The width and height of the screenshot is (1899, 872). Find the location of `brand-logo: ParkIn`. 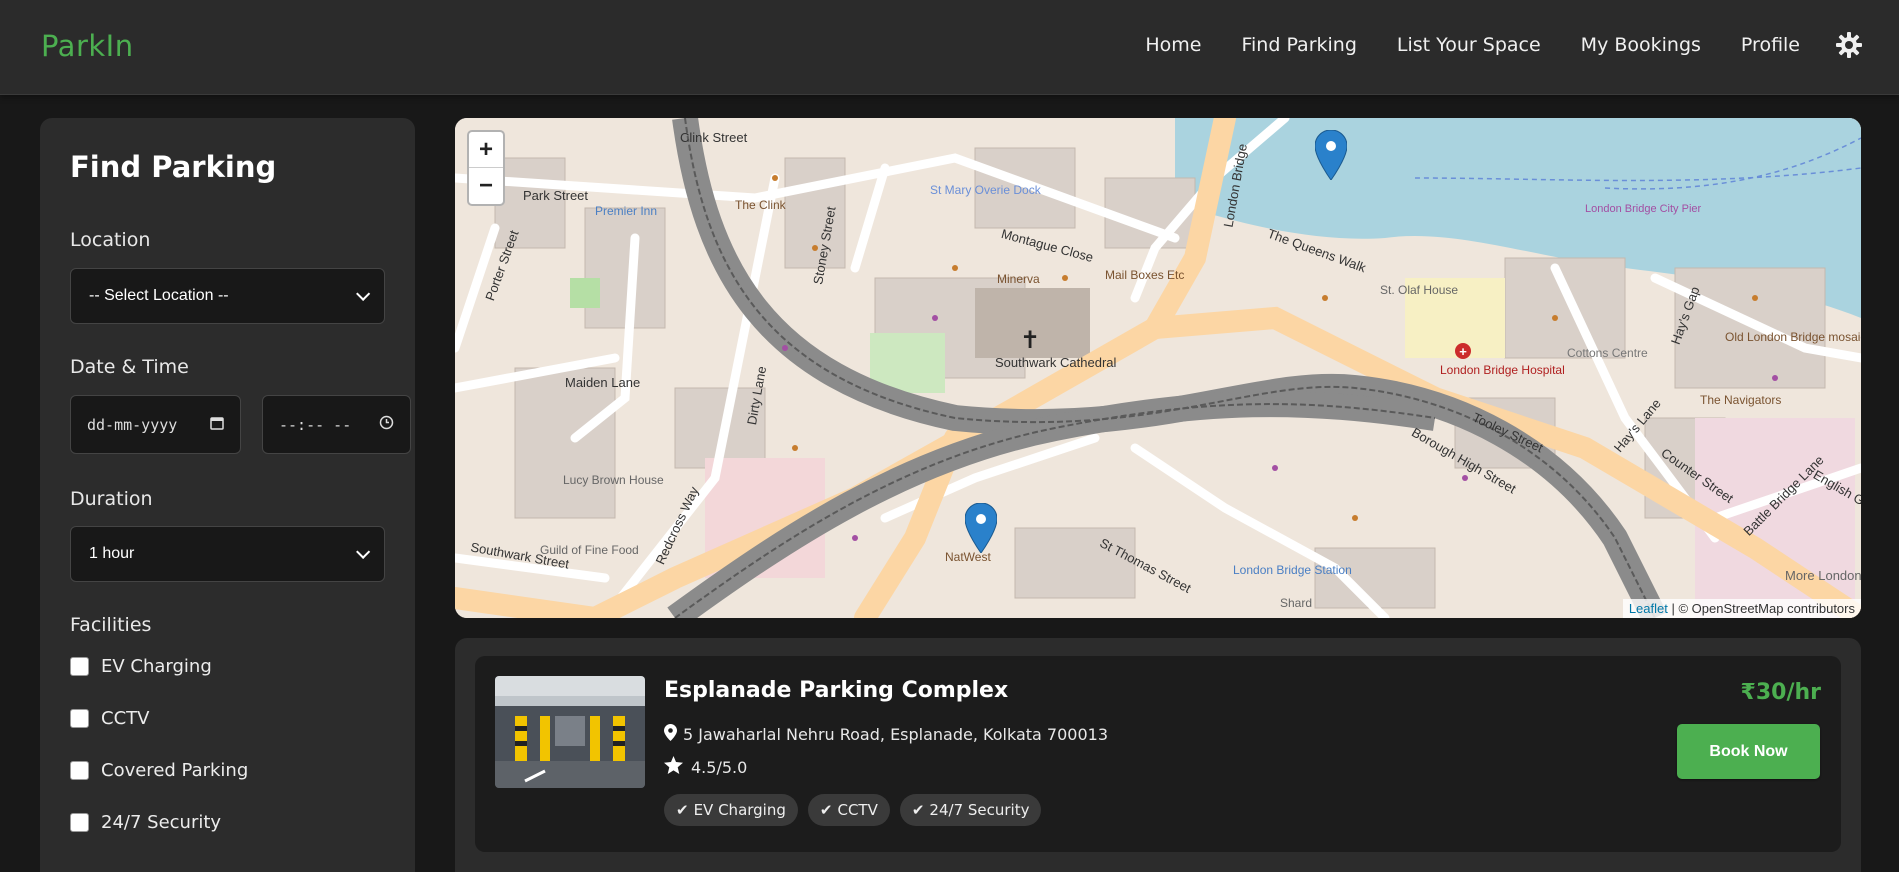

brand-logo: ParkIn is located at coordinates (87, 46).